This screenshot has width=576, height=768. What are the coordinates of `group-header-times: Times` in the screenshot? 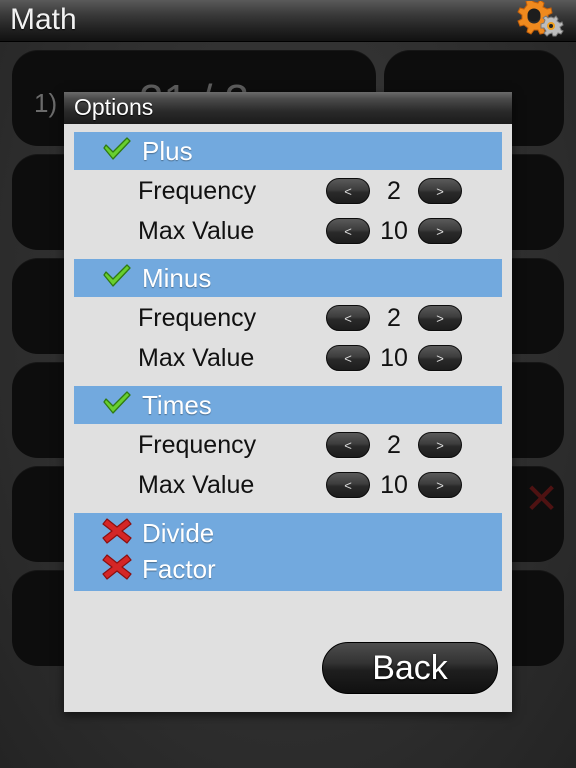 It's located at (288, 405).